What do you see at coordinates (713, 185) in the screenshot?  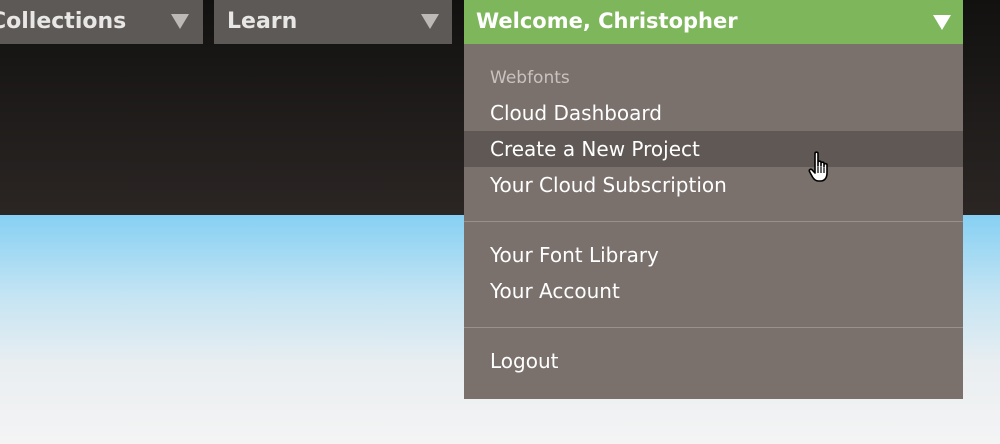 I see `menu-item-cloud-subscription: Your Cloud Subscription` at bounding box center [713, 185].